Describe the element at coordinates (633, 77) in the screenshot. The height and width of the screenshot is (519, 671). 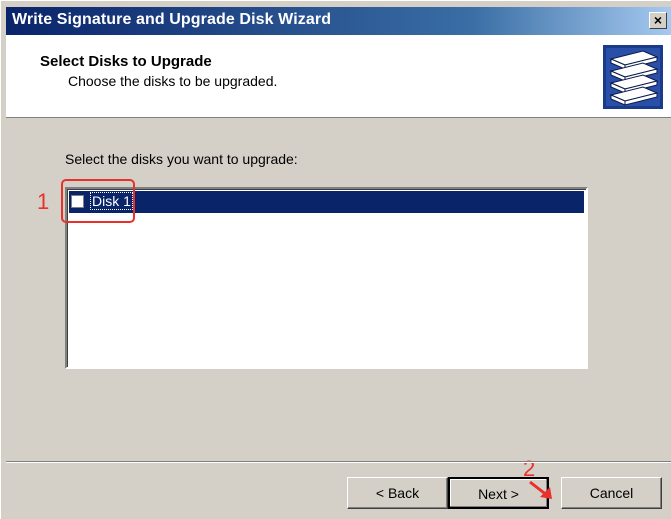
I see `disk-stack-icon` at that location.